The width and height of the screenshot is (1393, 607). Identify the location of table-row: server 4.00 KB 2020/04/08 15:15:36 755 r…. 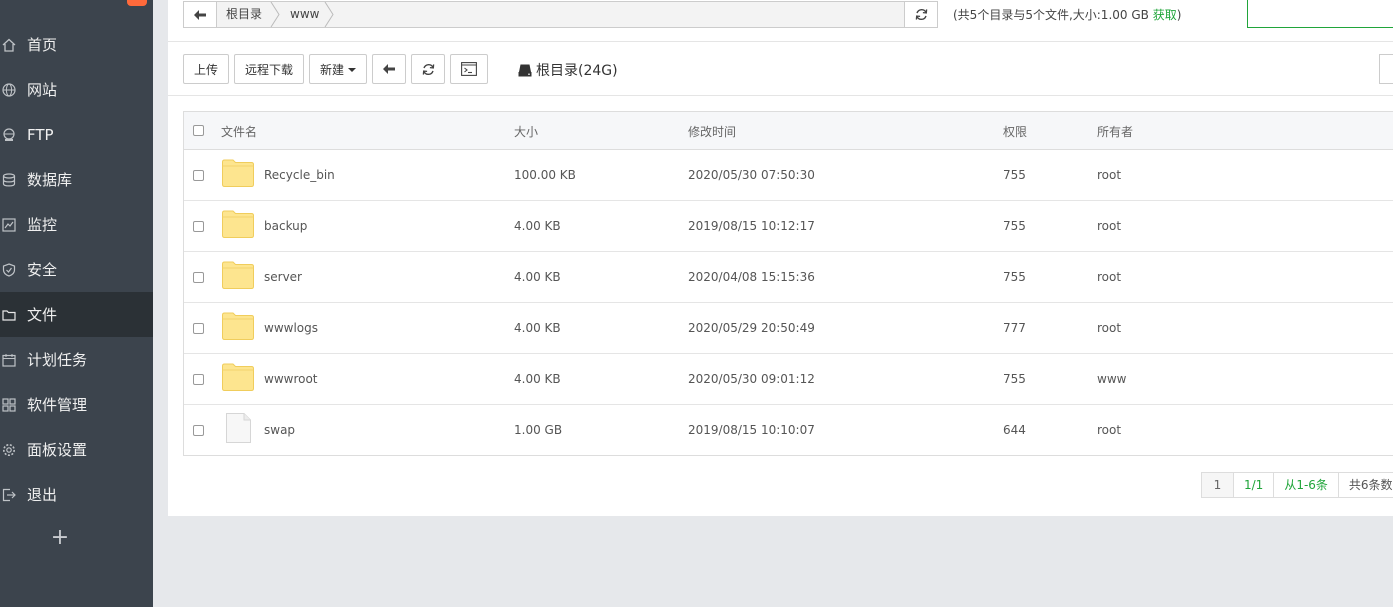
(788, 277).